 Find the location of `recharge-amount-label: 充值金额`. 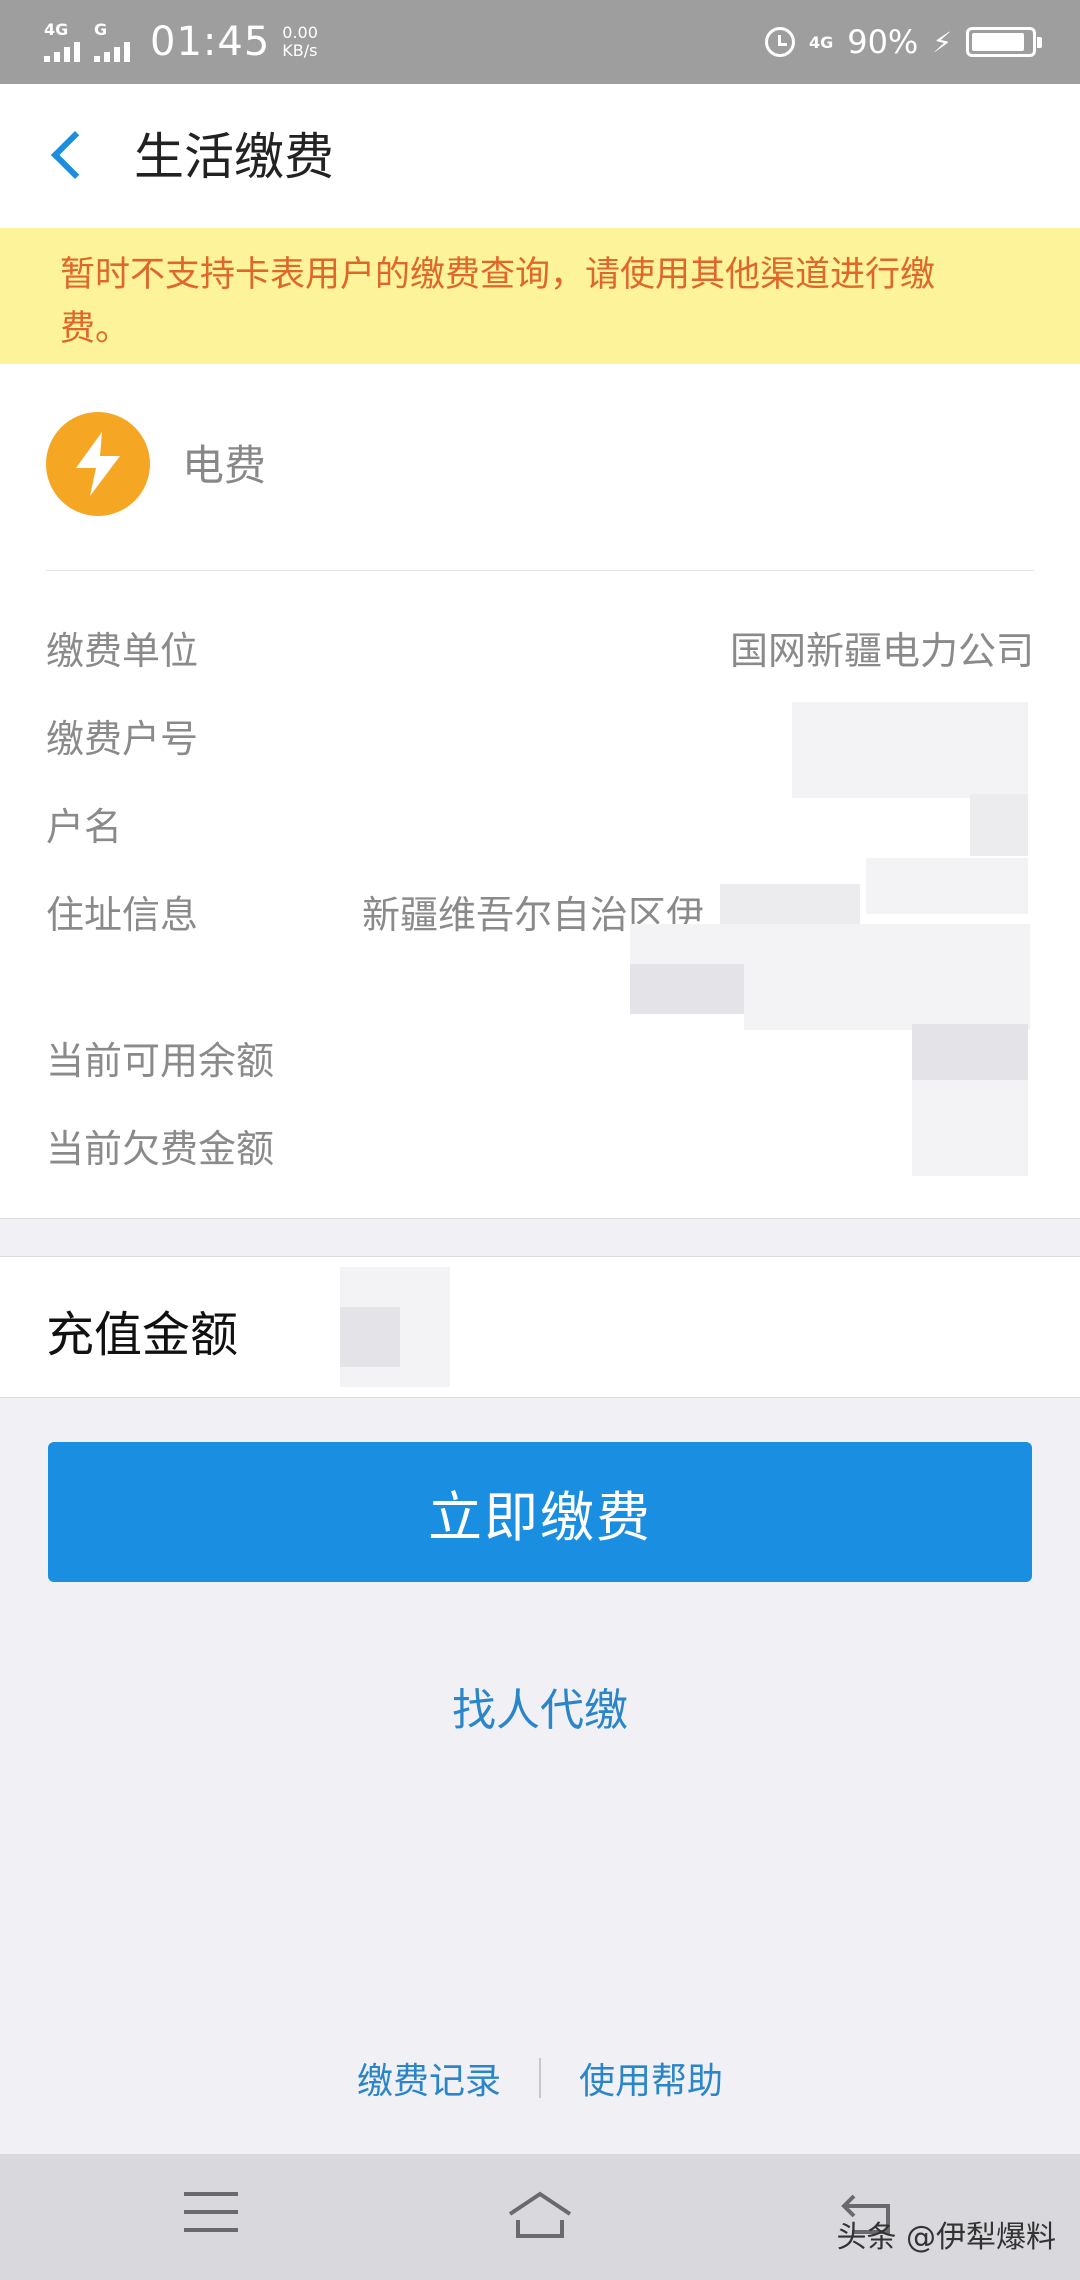

recharge-amount-label: 充值金额 is located at coordinates (142, 1335).